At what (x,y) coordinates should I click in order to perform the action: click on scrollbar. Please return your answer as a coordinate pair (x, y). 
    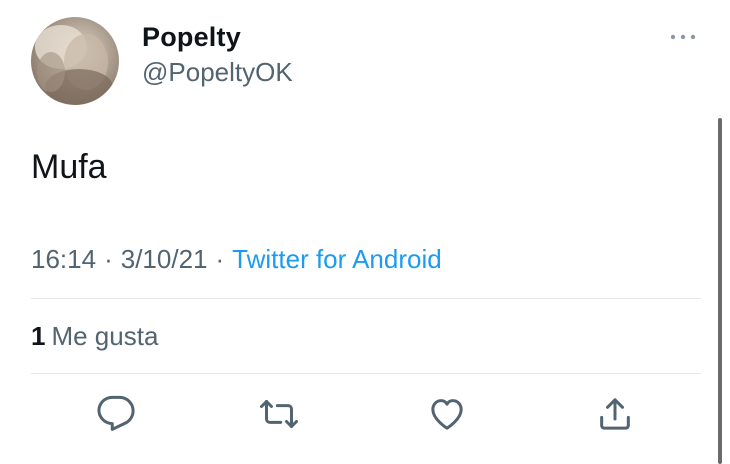
    Looking at the image, I should click on (720, 291).